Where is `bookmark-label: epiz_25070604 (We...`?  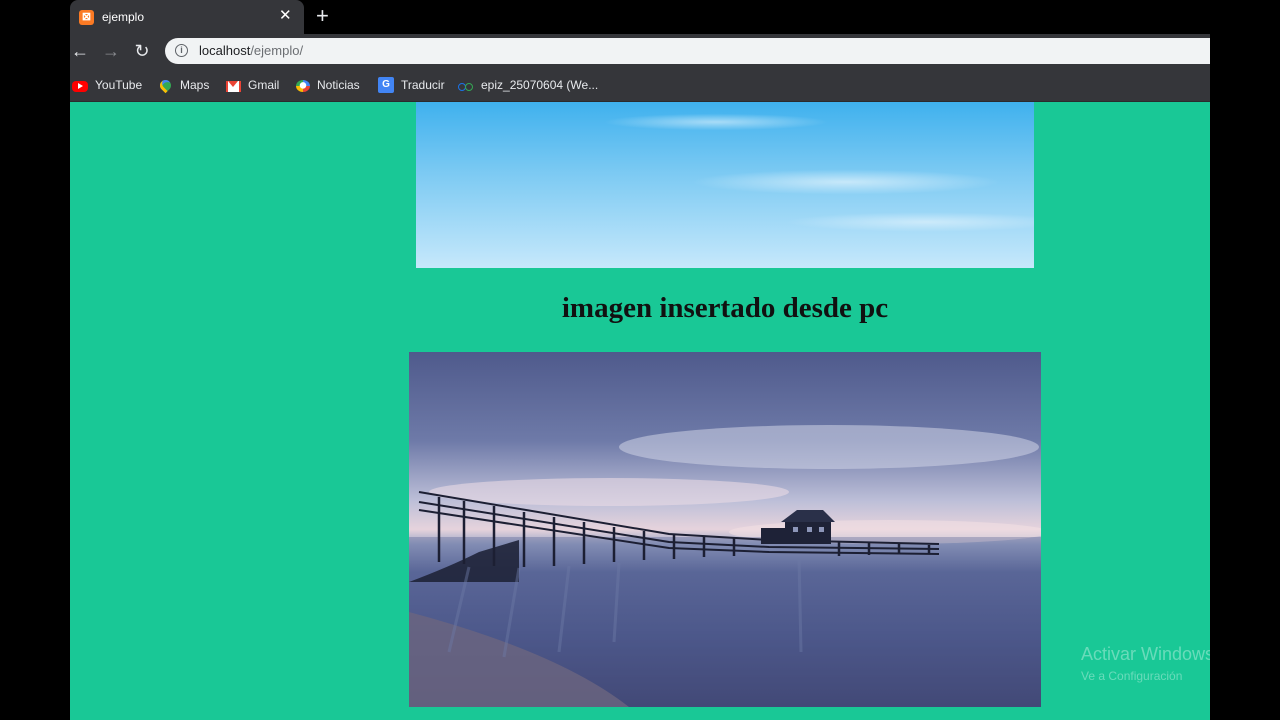 bookmark-label: epiz_25070604 (We... is located at coordinates (540, 85).